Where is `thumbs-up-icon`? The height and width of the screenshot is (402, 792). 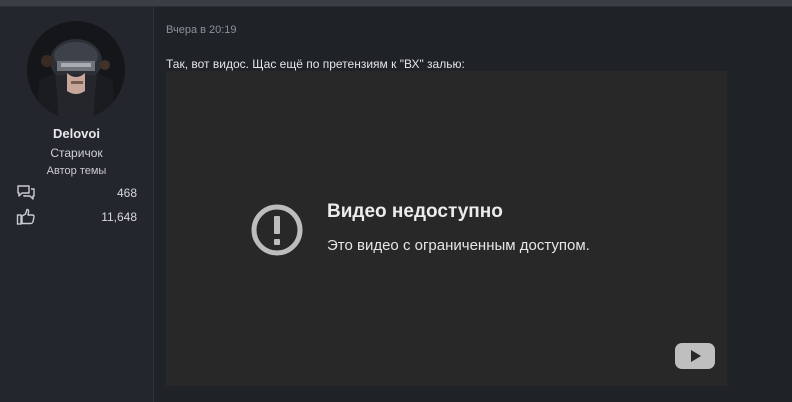
thumbs-up-icon is located at coordinates (26, 217).